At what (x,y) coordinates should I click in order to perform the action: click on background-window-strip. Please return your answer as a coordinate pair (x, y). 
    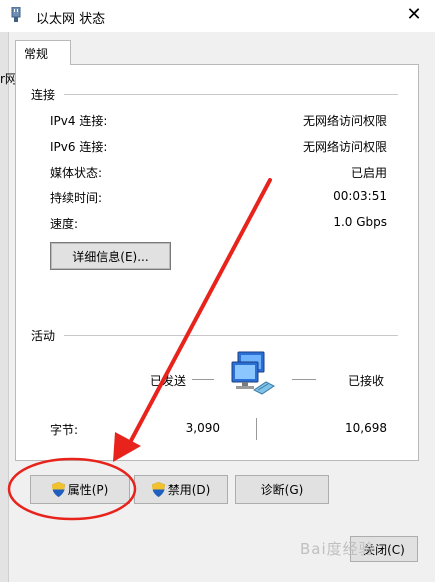
    Looking at the image, I should click on (4, 307).